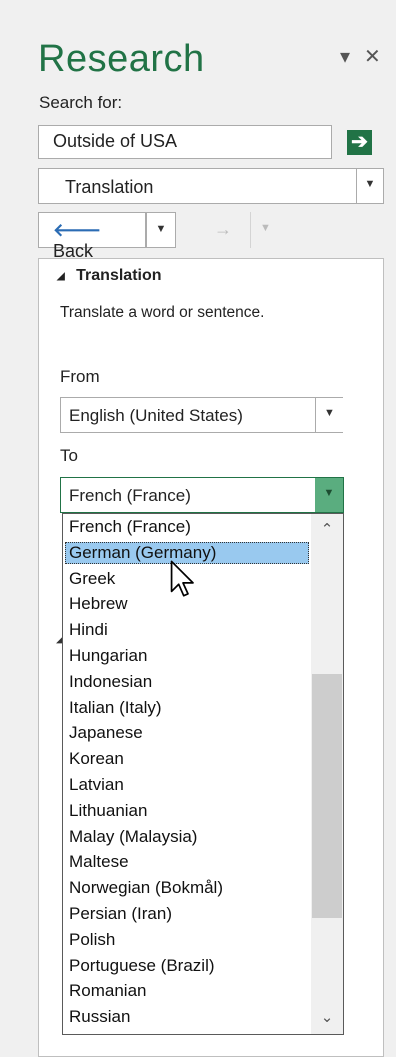  Describe the element at coordinates (187, 837) in the screenshot. I see `list-item: Malay (Malaysia)` at that location.